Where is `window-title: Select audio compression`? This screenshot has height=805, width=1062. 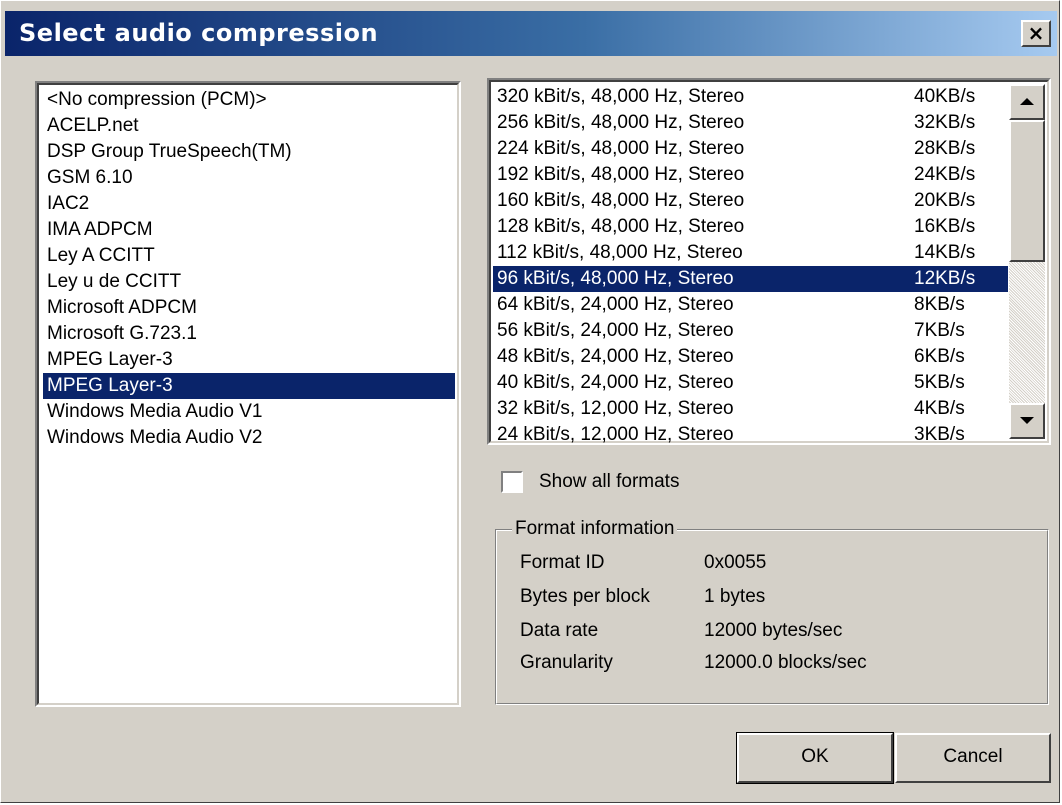 window-title: Select audio compression is located at coordinates (199, 33).